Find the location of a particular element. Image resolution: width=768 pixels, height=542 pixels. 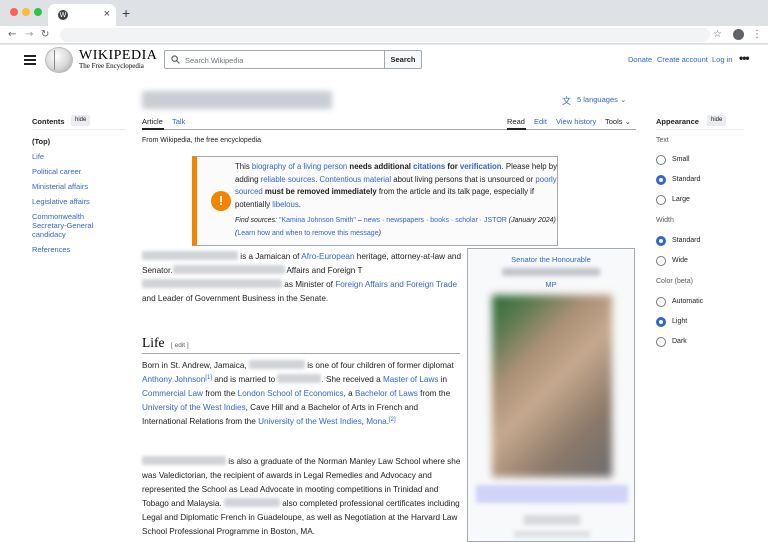

find-news-link: news is located at coordinates (372, 220).